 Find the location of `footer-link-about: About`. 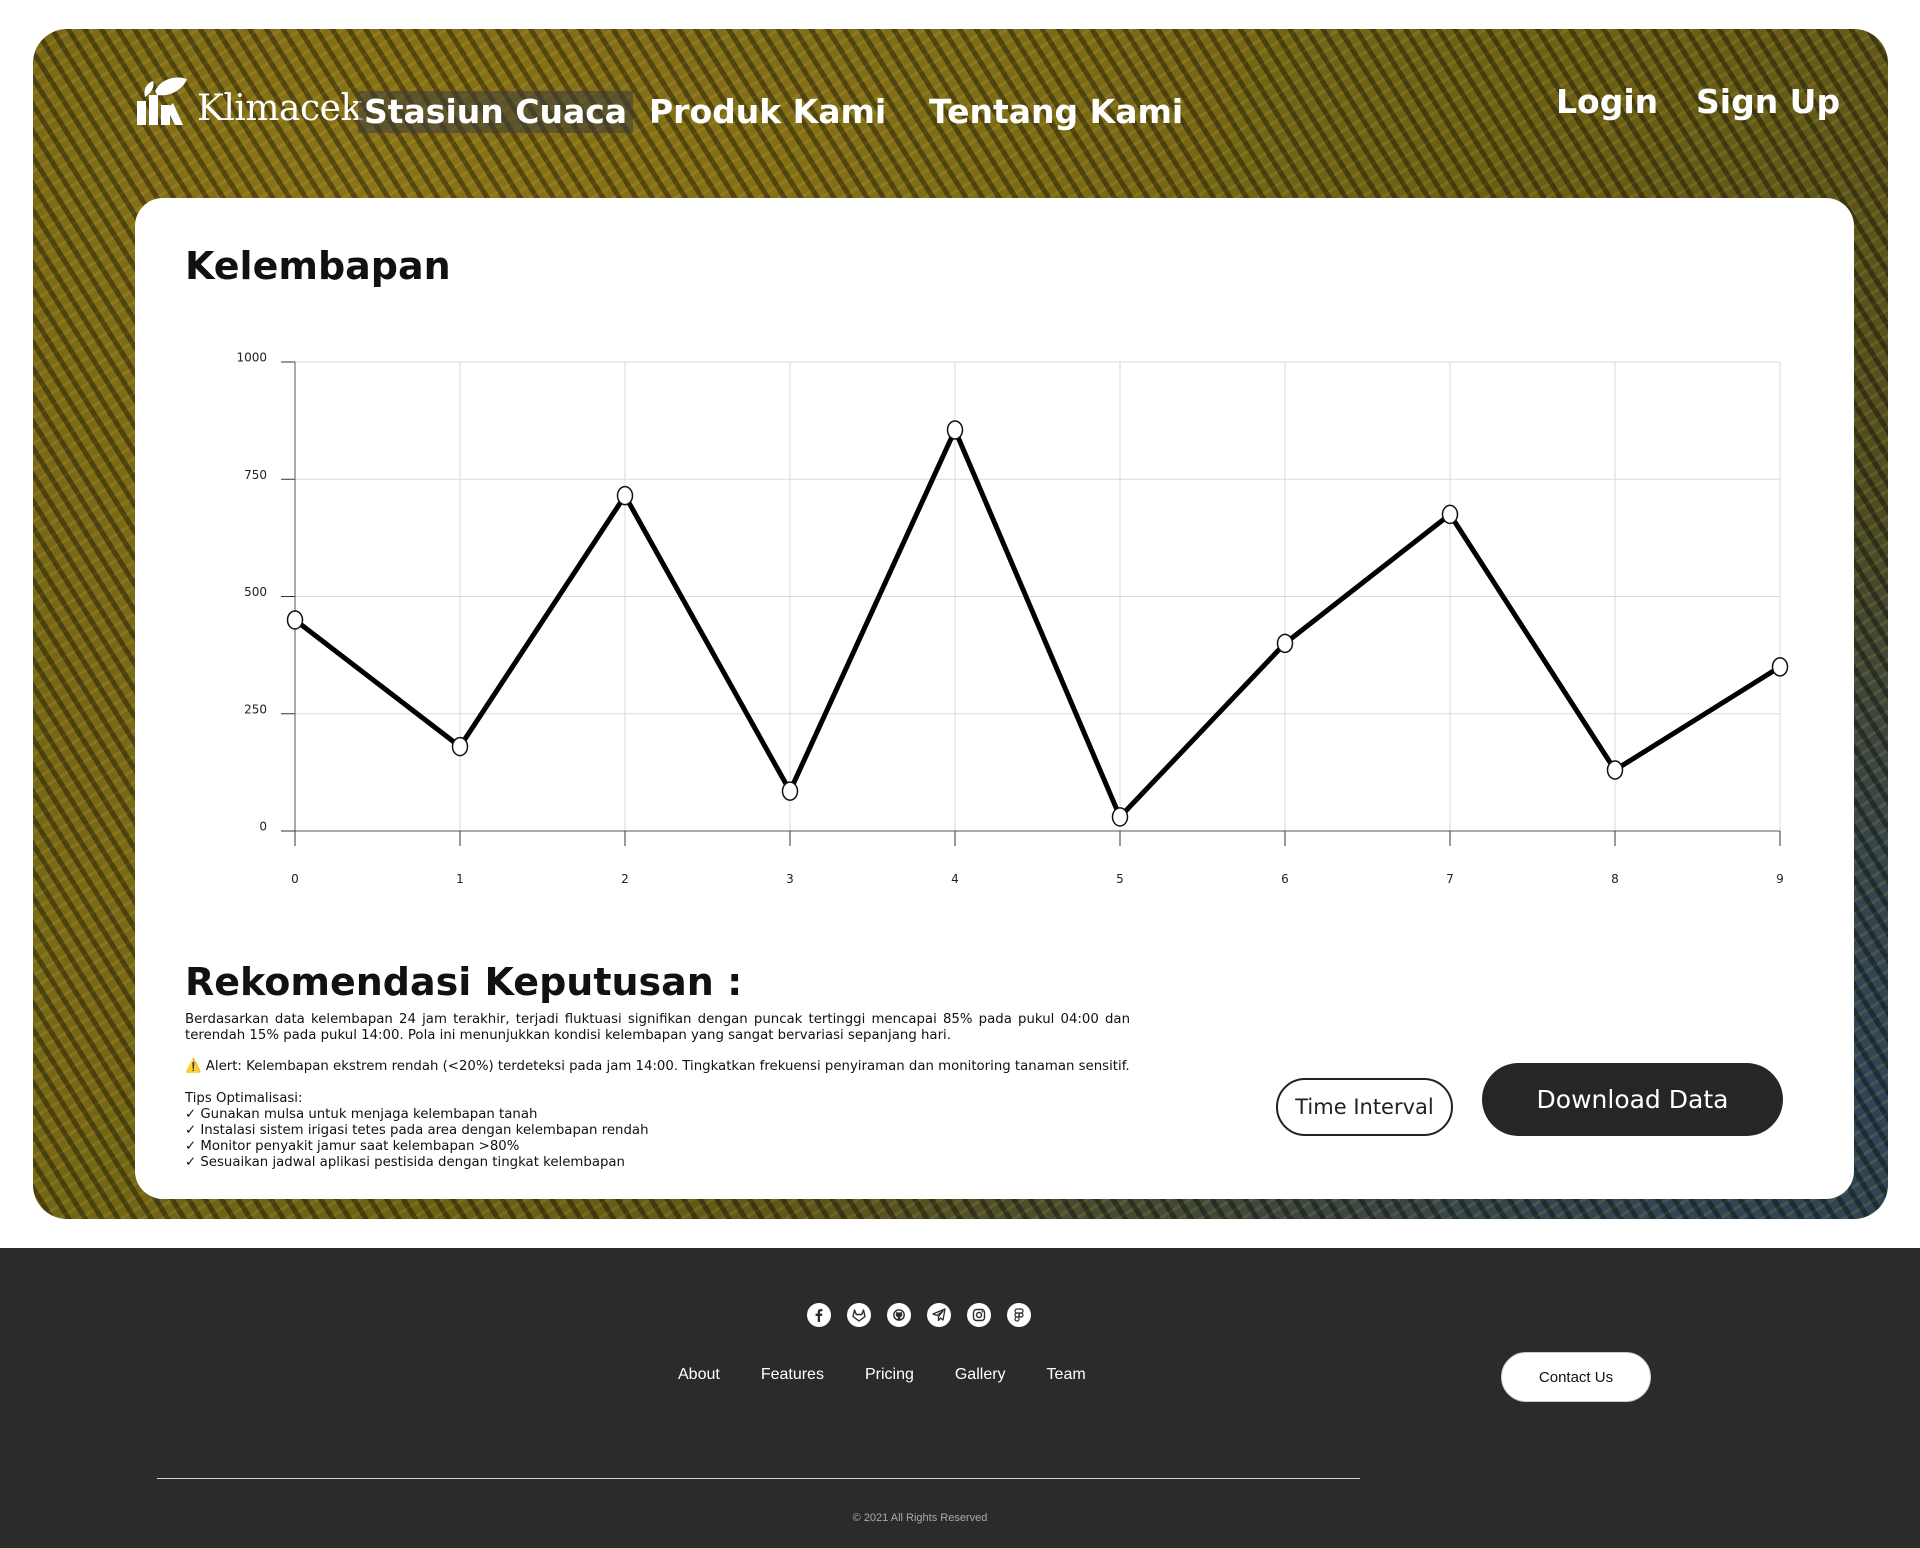

footer-link-about: About is located at coordinates (699, 1375).